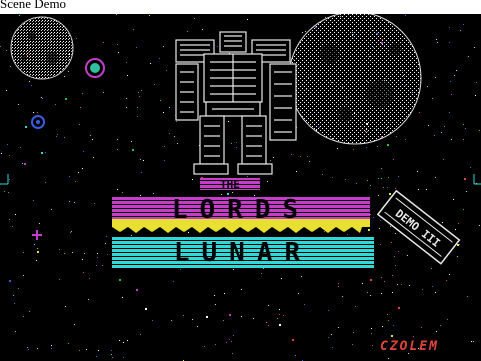 The height and width of the screenshot is (361, 481). I want to click on moon-icon, so click(355, 79).